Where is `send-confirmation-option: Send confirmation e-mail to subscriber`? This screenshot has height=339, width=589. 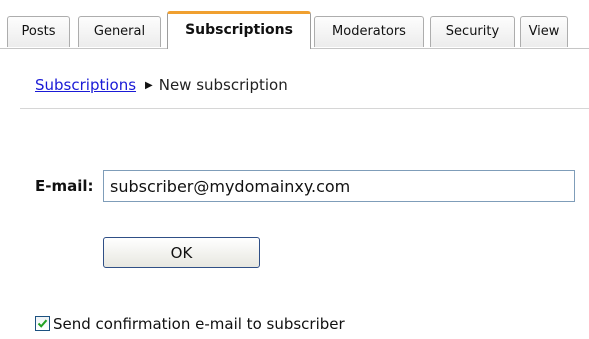
send-confirmation-option: Send confirmation e-mail to subscriber is located at coordinates (190, 324).